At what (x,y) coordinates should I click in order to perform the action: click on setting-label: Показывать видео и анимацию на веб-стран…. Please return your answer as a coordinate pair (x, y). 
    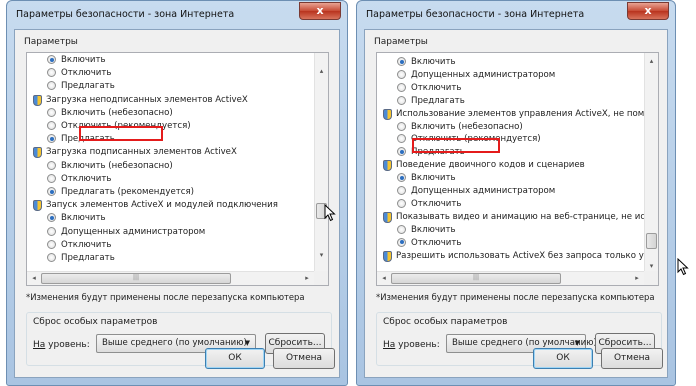
    Looking at the image, I should click on (526, 216).